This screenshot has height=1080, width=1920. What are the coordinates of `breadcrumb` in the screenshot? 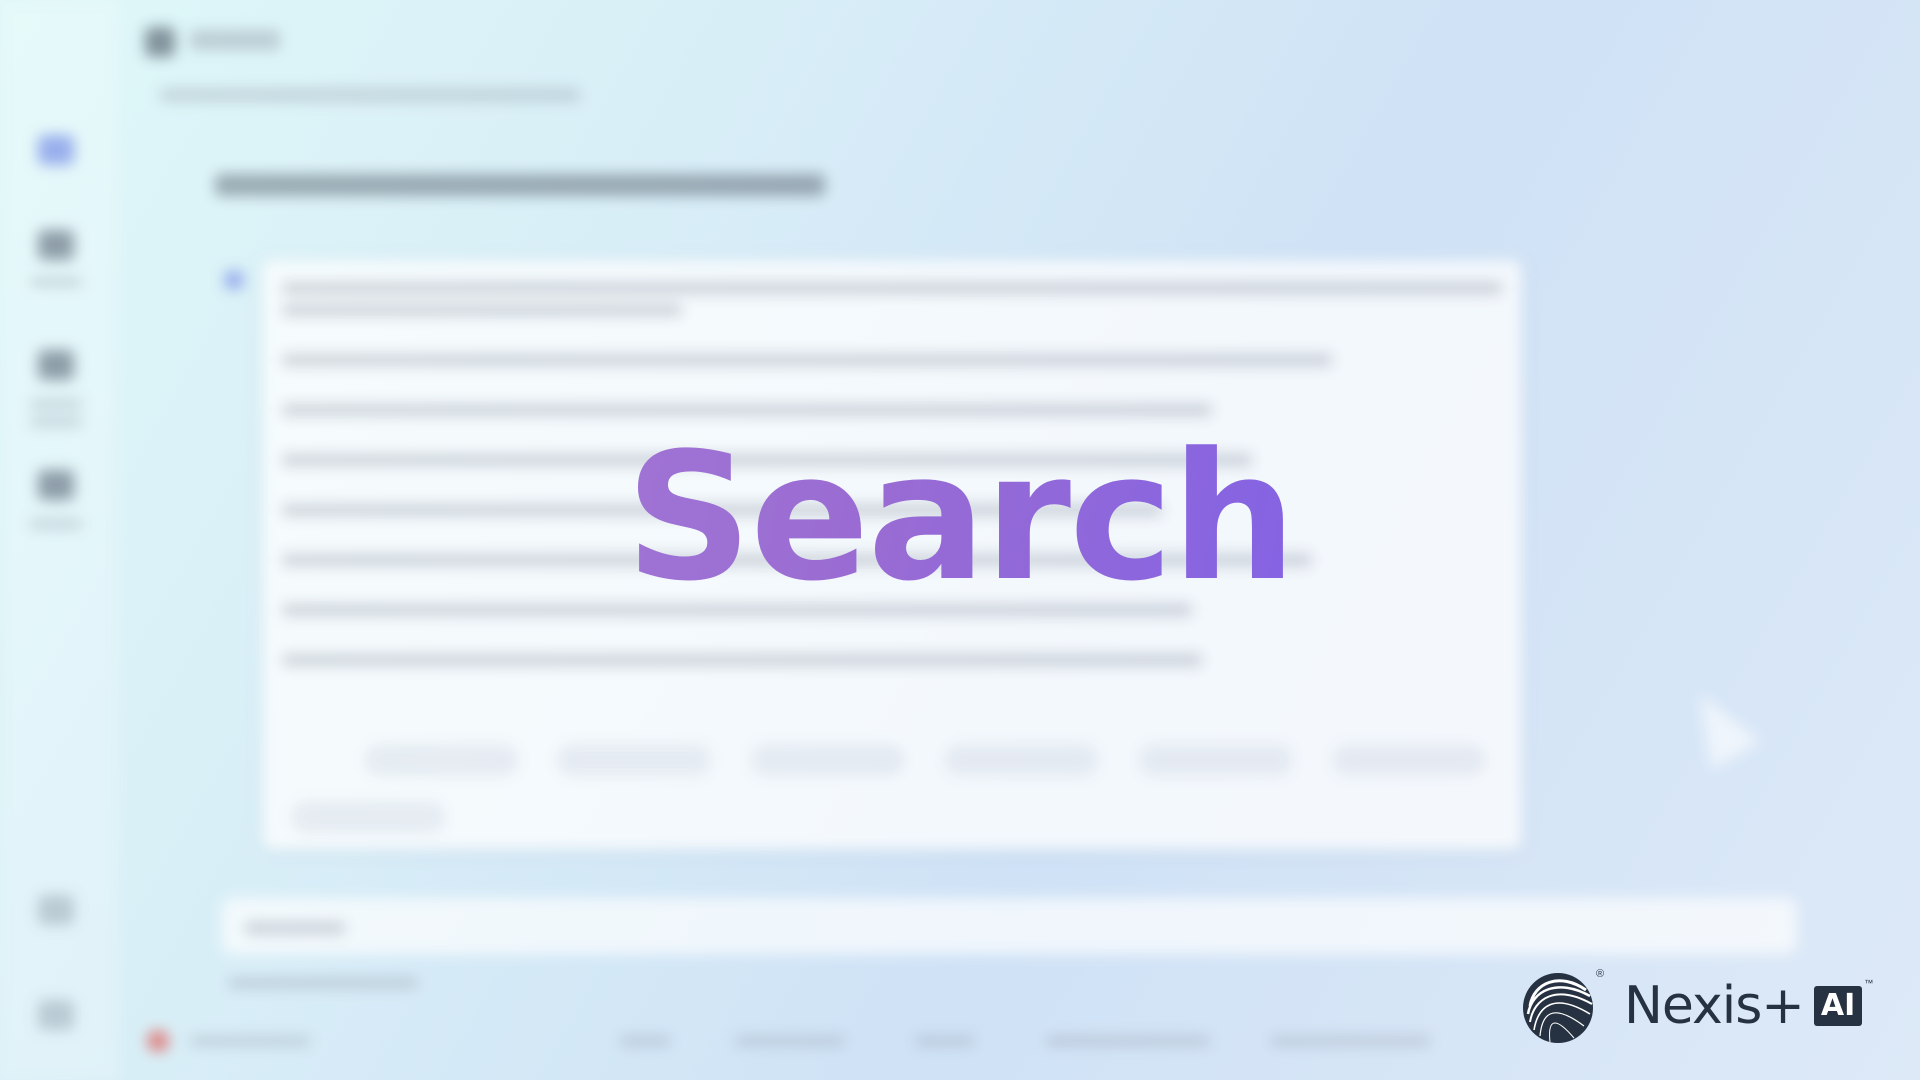 It's located at (370, 95).